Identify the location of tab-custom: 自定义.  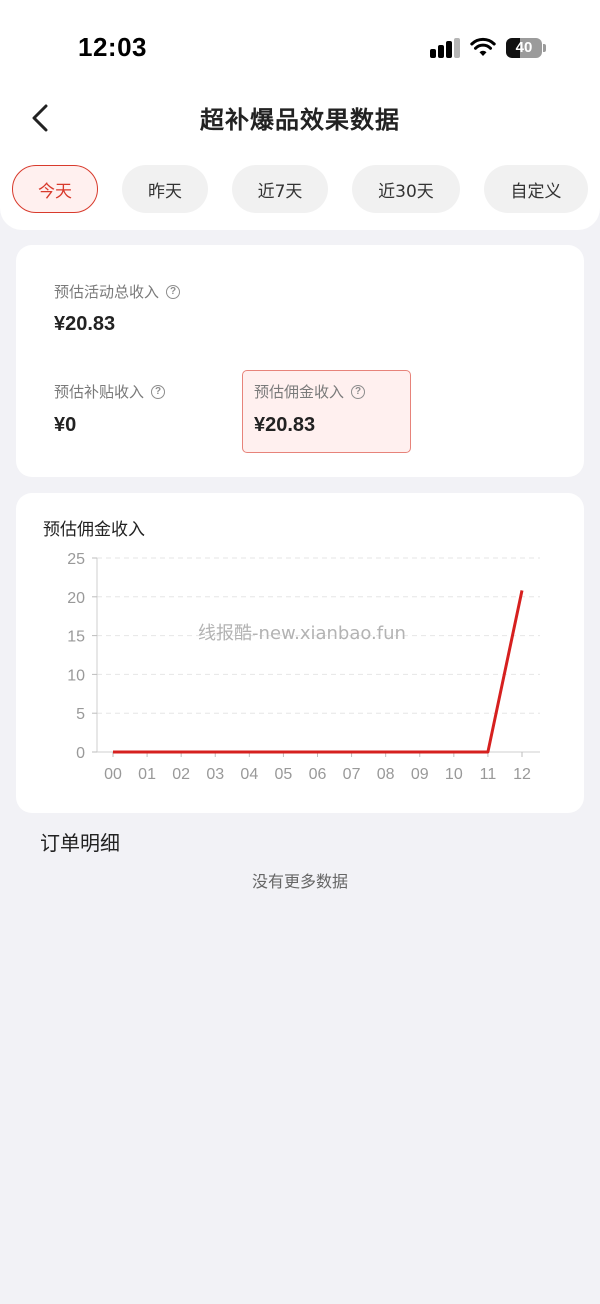
(536, 189).